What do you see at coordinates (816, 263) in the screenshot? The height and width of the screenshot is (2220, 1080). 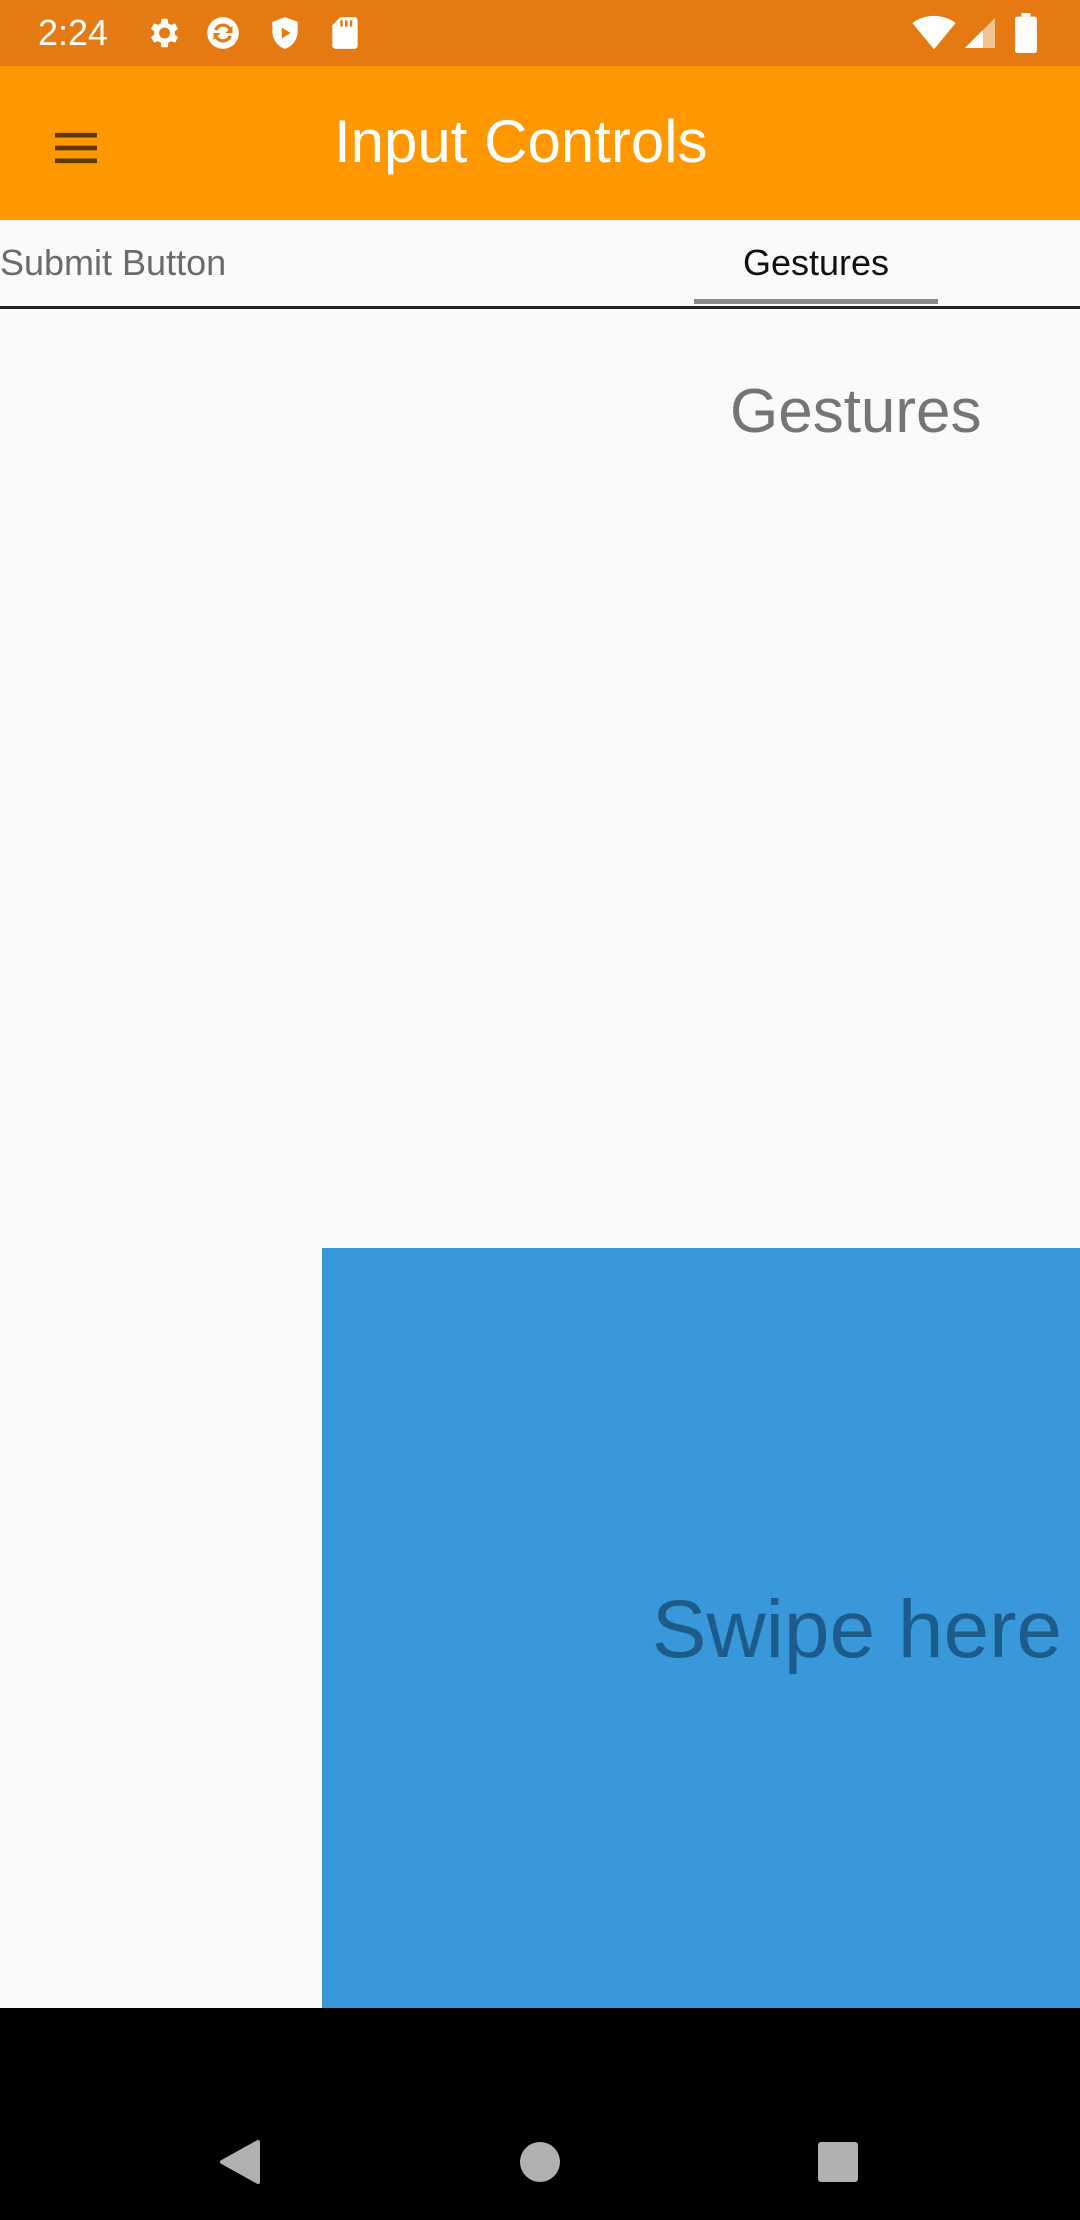 I see `tab-gestures: Gestures` at bounding box center [816, 263].